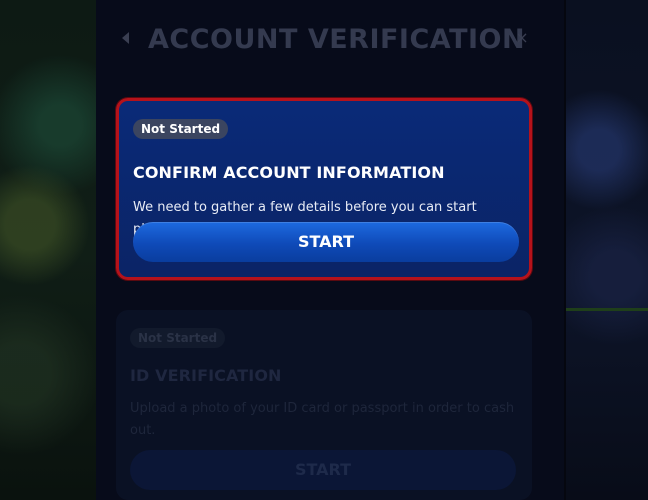 This screenshot has width=648, height=500. I want to click on chevron-left-icon, so click(125, 38).